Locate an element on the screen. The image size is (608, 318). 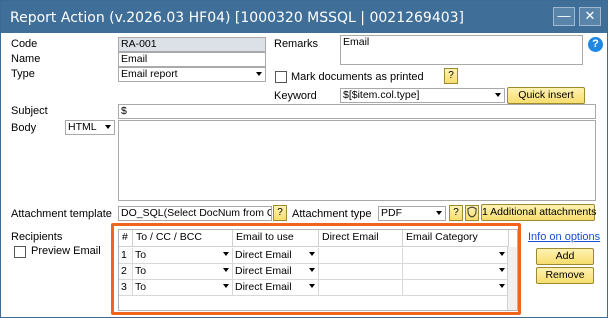
remarks-label: Remarks is located at coordinates (296, 44).